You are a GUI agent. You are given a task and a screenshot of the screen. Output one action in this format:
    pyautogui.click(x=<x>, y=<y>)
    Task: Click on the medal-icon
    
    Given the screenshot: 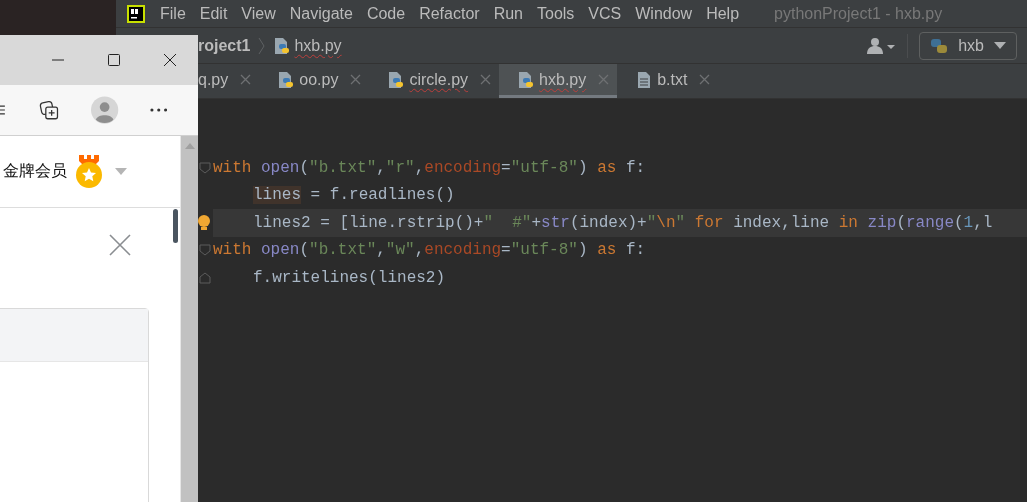 What is the action you would take?
    pyautogui.click(x=89, y=171)
    